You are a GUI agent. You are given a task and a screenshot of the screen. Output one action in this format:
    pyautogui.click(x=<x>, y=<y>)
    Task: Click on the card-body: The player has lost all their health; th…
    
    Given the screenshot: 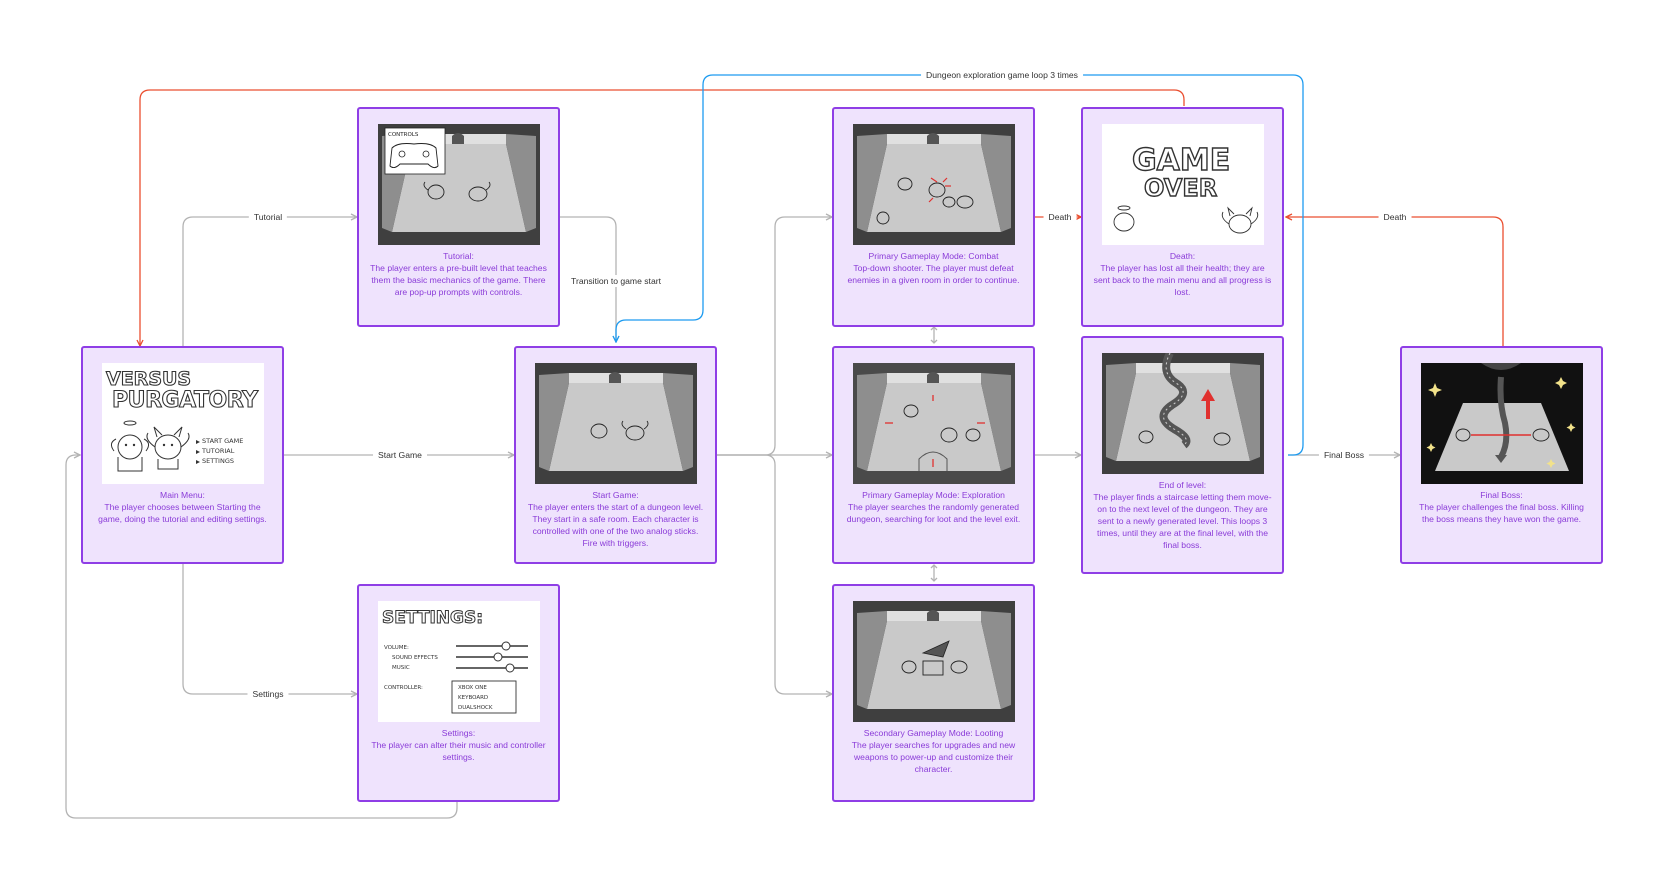 What is the action you would take?
    pyautogui.click(x=1182, y=280)
    